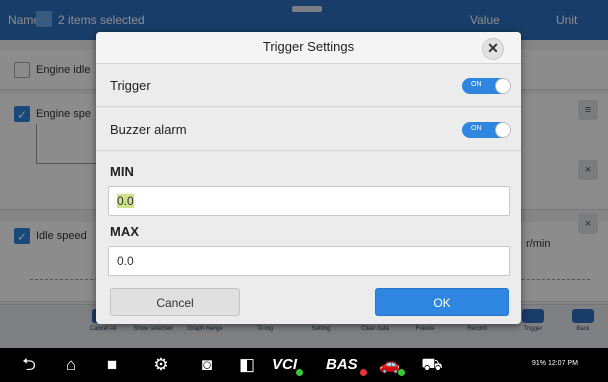 This screenshot has width=608, height=382. What do you see at coordinates (112, 365) in the screenshot?
I see `recent-apps-icon: ■` at bounding box center [112, 365].